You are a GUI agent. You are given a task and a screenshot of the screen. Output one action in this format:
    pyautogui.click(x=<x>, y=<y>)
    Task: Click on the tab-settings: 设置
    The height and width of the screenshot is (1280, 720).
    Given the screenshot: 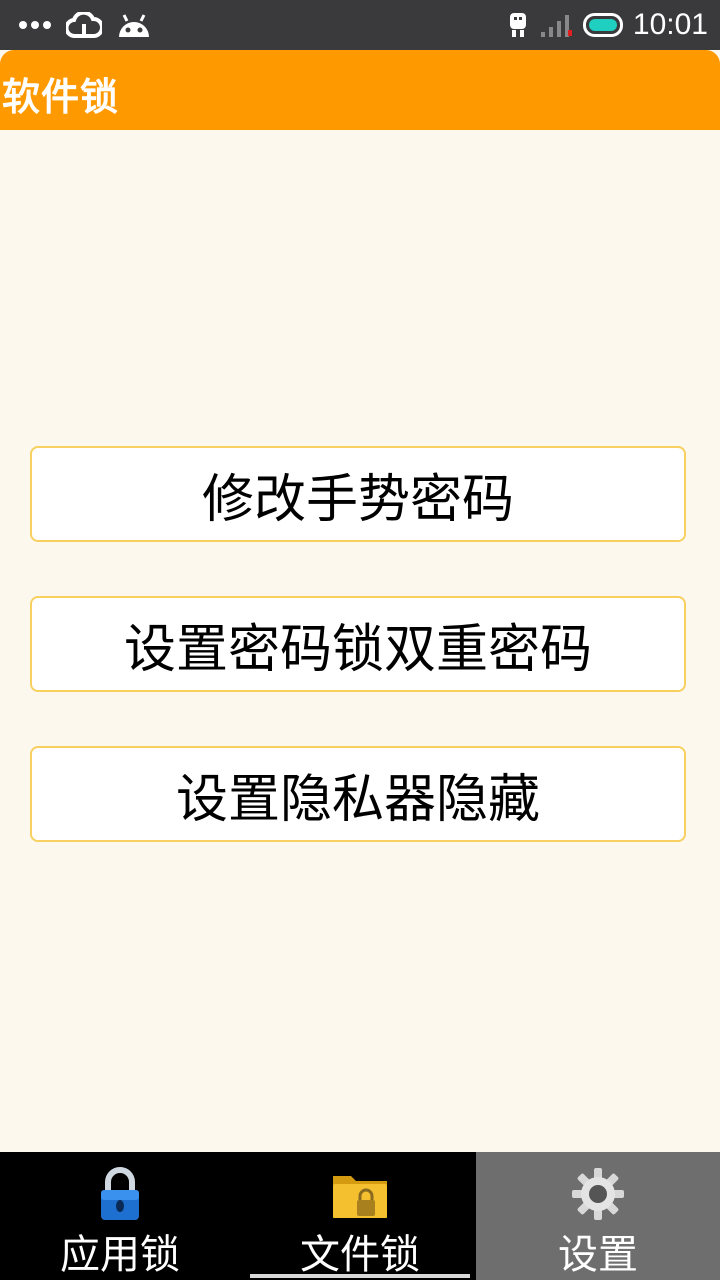 What is the action you would take?
    pyautogui.click(x=598, y=1216)
    